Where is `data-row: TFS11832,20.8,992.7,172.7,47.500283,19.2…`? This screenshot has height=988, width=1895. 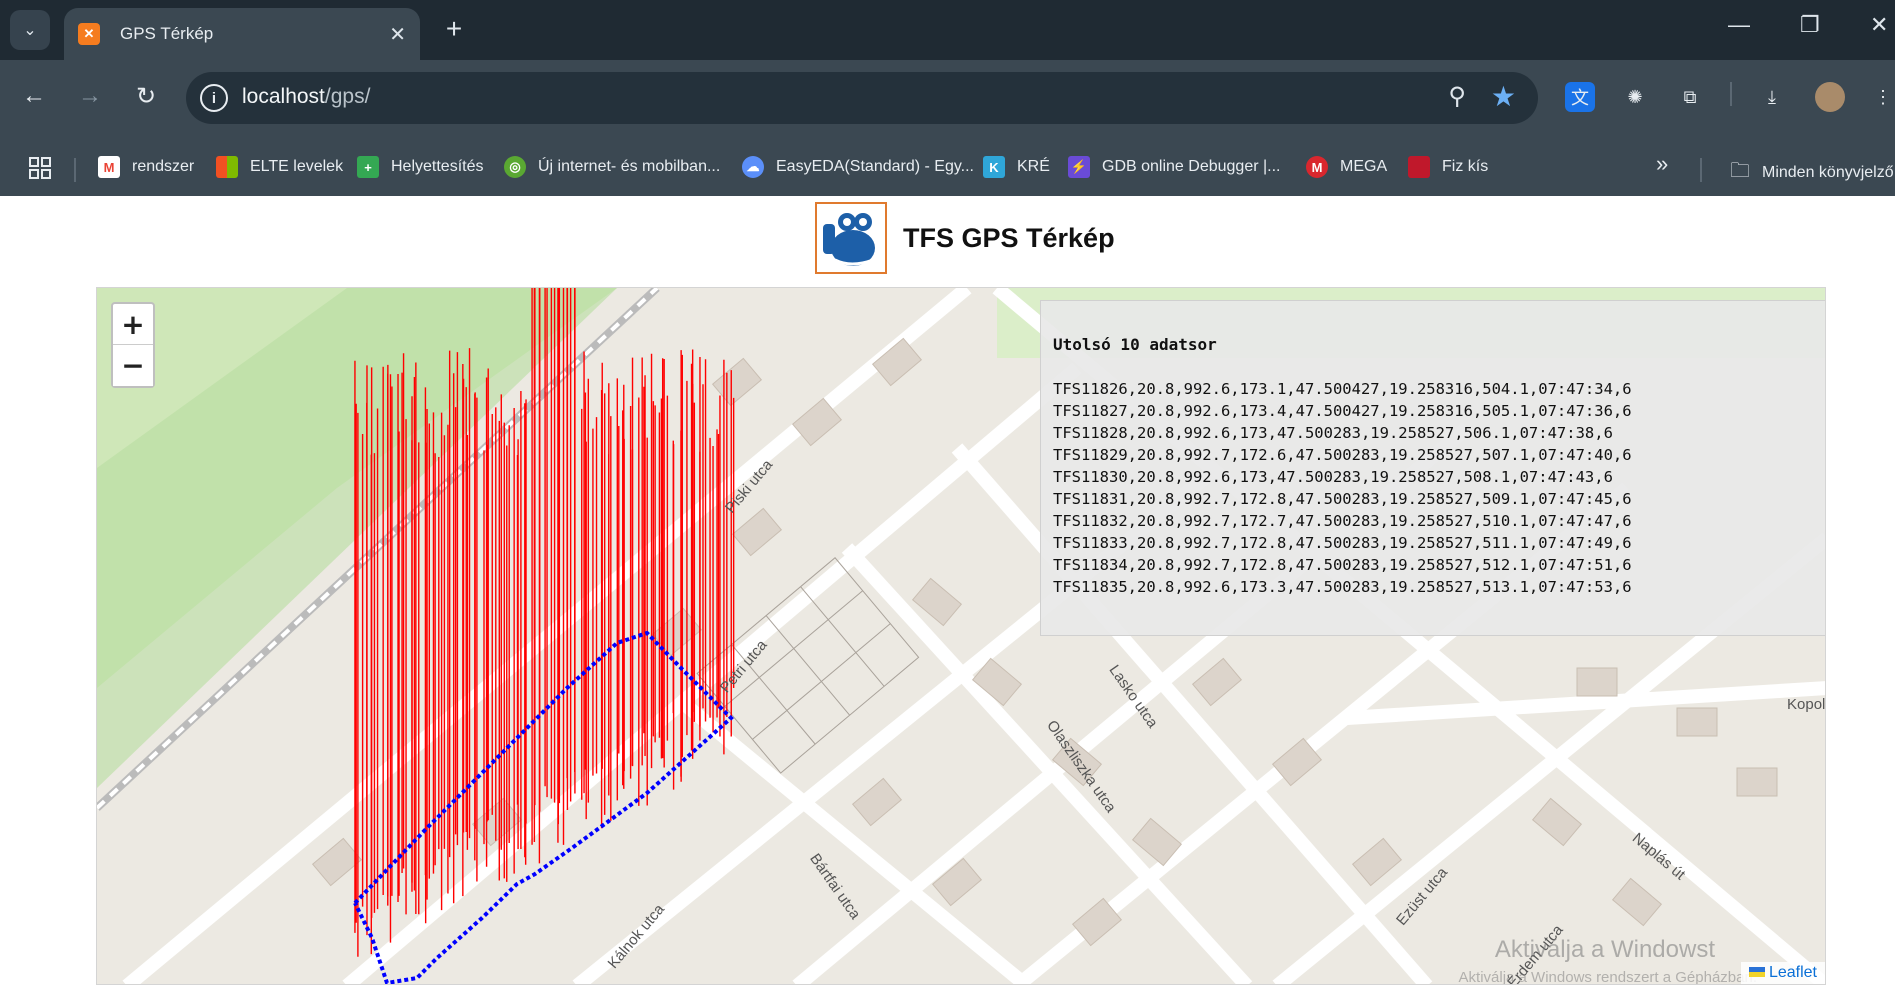
data-row: TFS11832,20.8,992.7,172.7,47.500283,19.2… is located at coordinates (1342, 521).